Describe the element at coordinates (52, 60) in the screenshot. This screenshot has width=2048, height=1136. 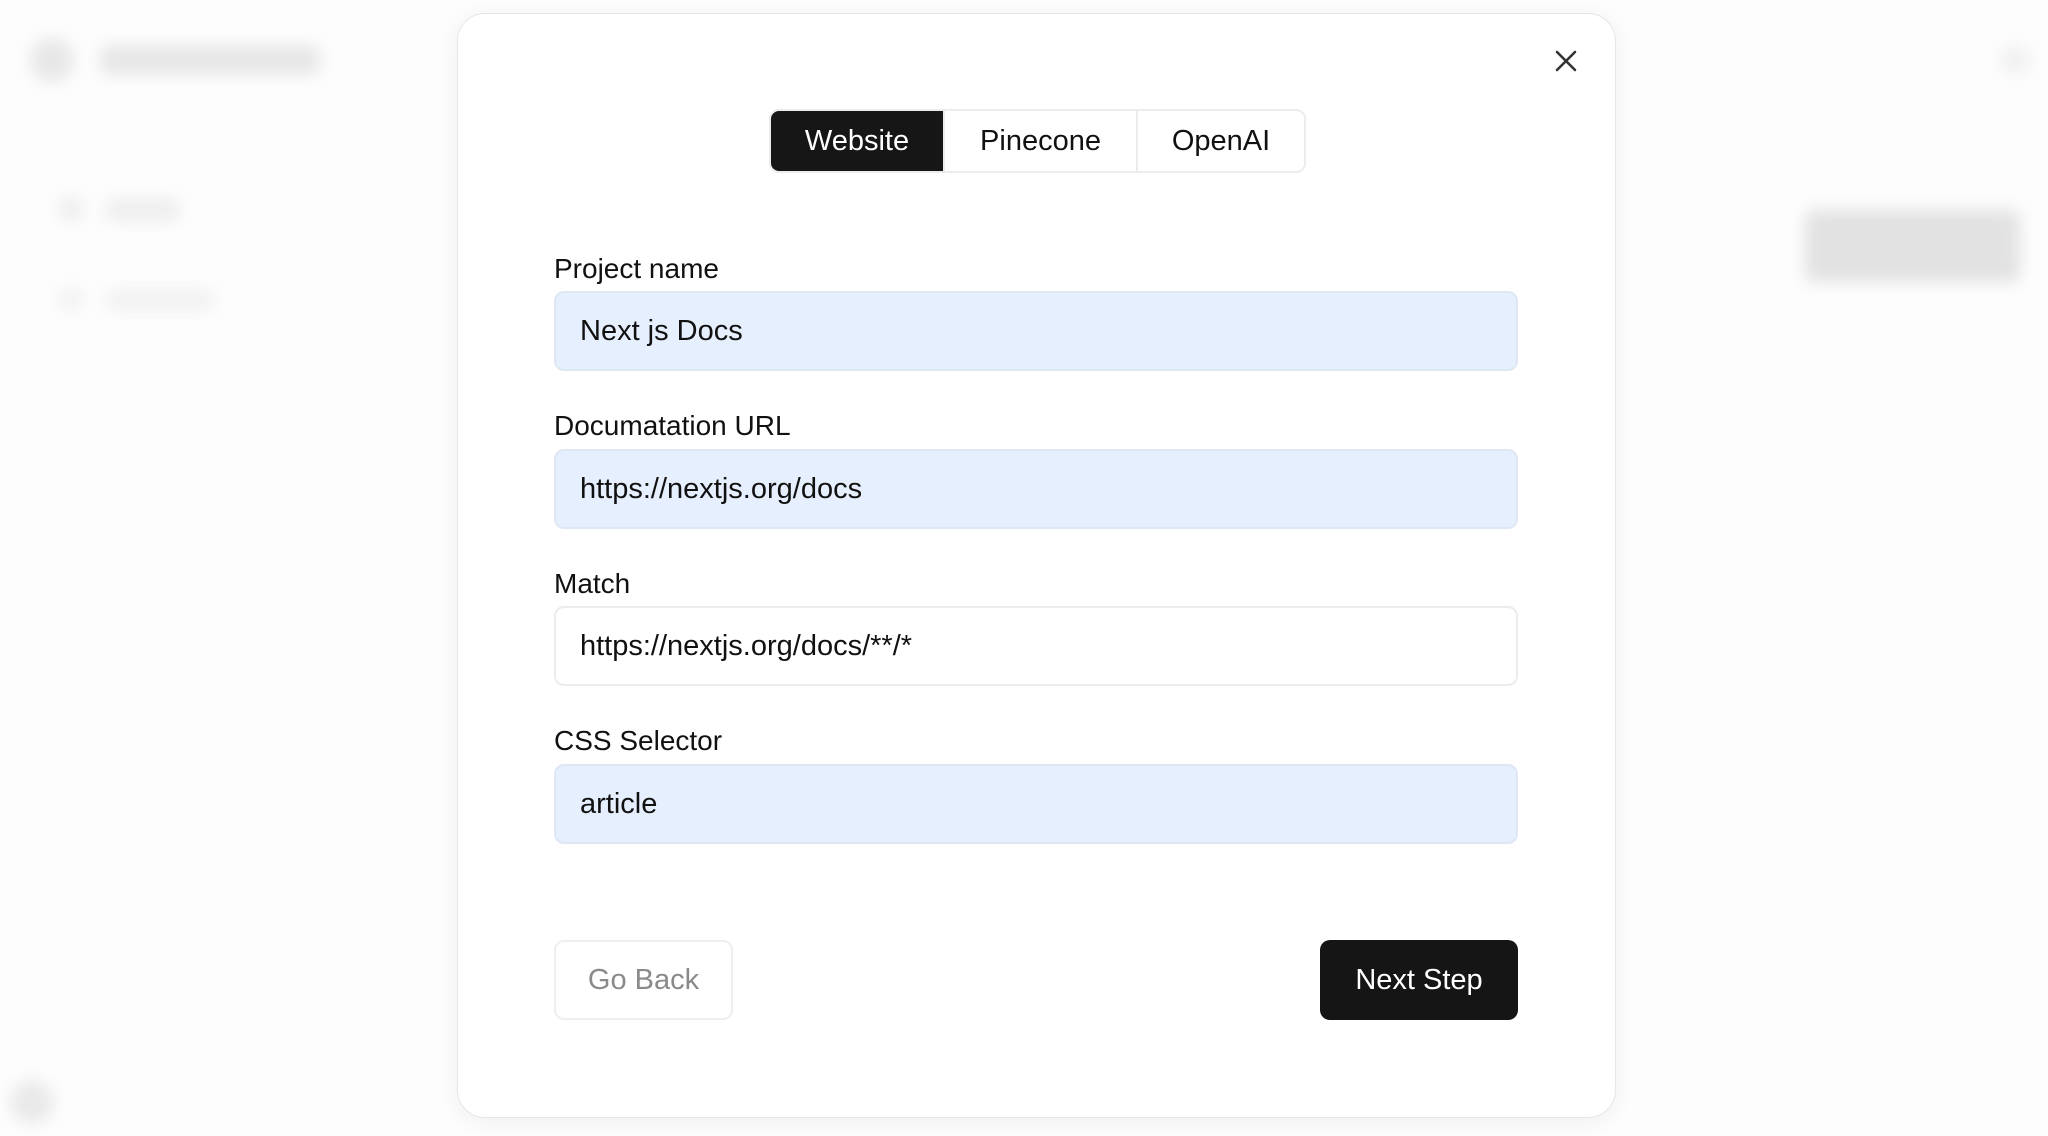
I see `logo-icon` at that location.